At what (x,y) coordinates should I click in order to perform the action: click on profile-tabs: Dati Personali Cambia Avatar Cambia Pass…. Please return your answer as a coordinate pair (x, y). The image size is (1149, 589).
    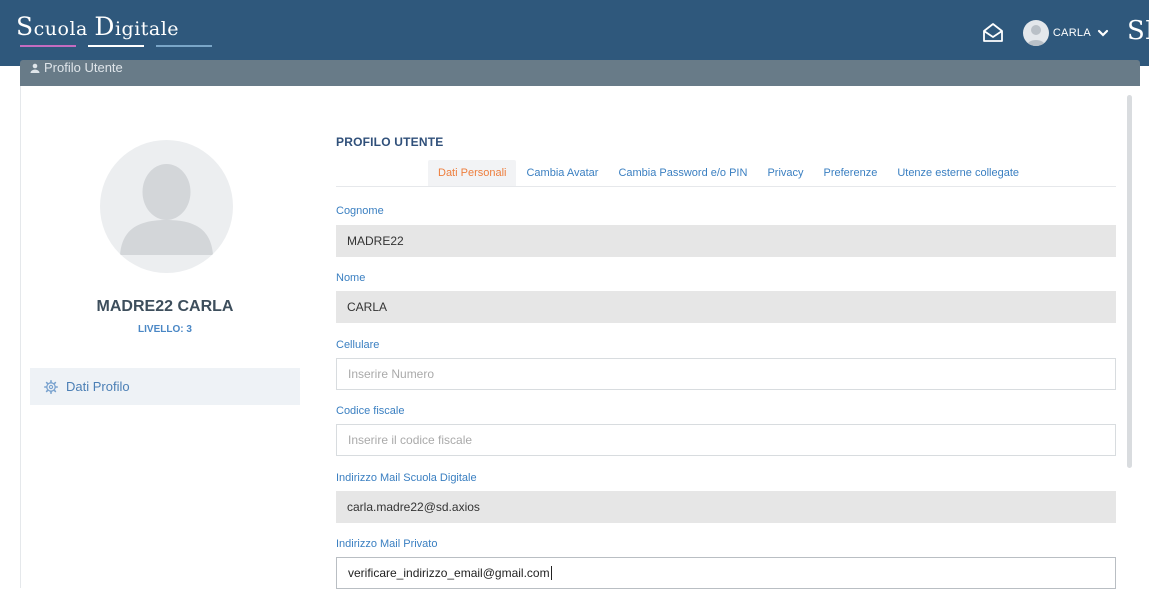
    Looking at the image, I should click on (728, 173).